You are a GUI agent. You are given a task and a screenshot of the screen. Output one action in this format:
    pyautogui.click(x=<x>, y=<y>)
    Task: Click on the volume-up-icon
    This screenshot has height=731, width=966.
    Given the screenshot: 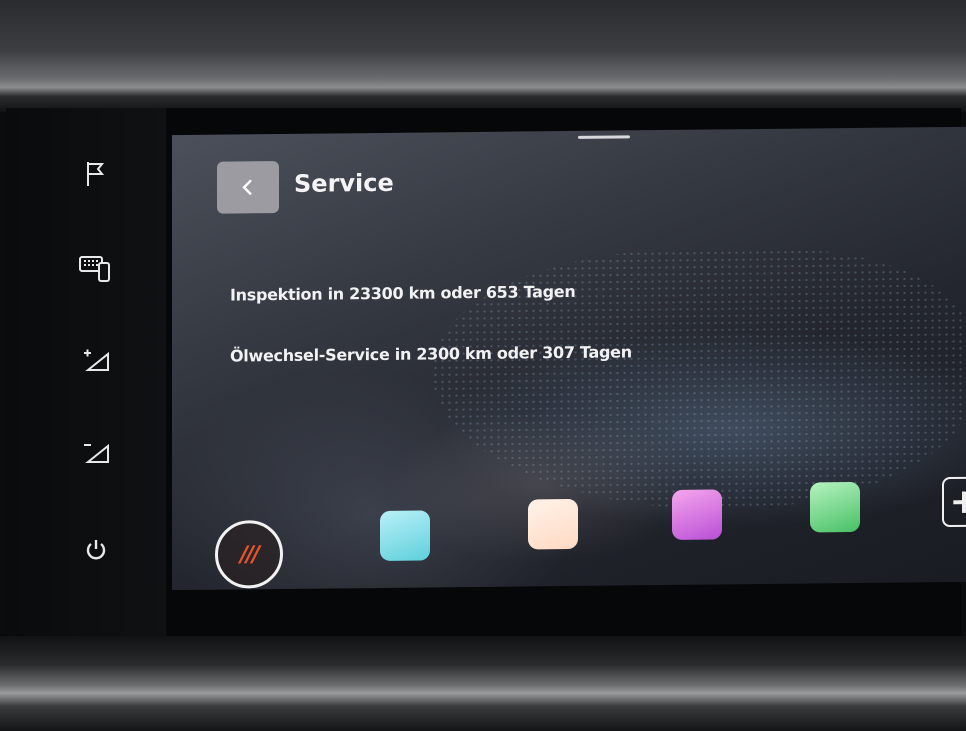 What is the action you would take?
    pyautogui.click(x=96, y=360)
    